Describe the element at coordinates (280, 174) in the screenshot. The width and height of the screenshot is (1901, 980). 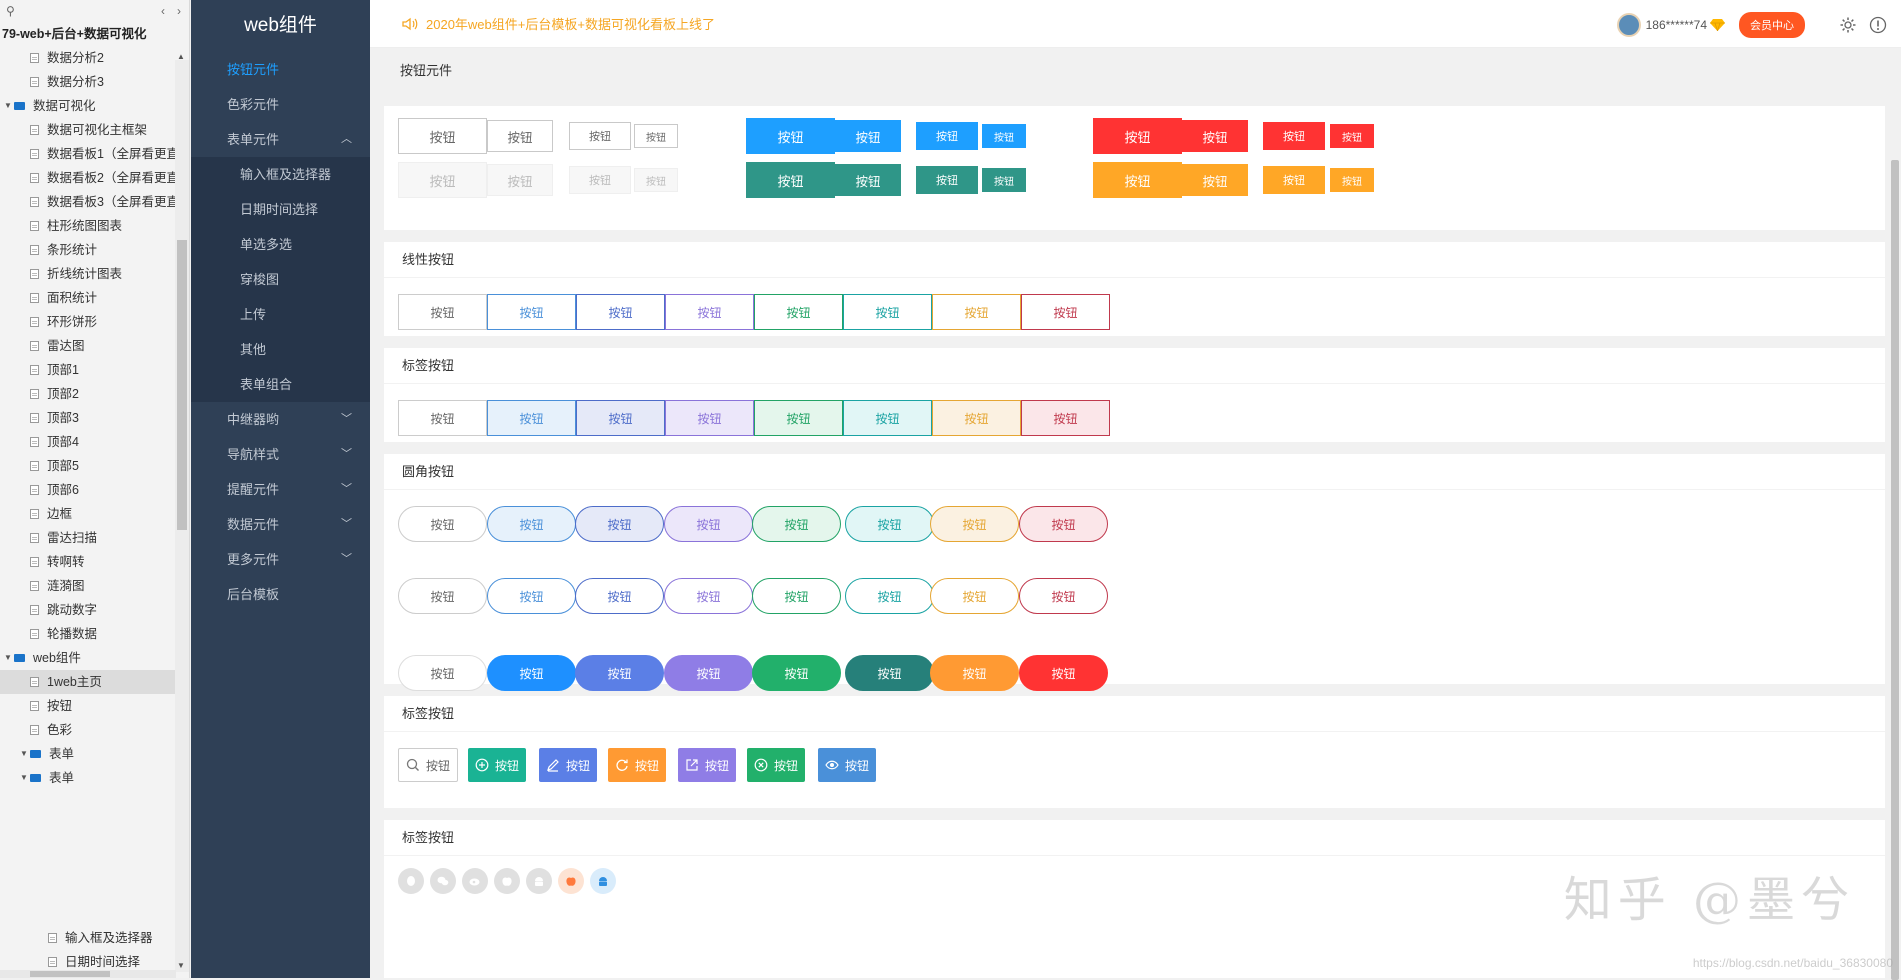
I see `sidebar-item: 输入框及选择器` at that location.